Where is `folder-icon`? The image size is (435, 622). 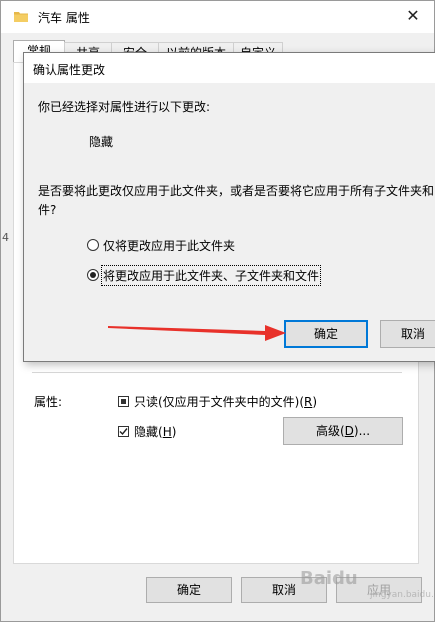 folder-icon is located at coordinates (21, 17).